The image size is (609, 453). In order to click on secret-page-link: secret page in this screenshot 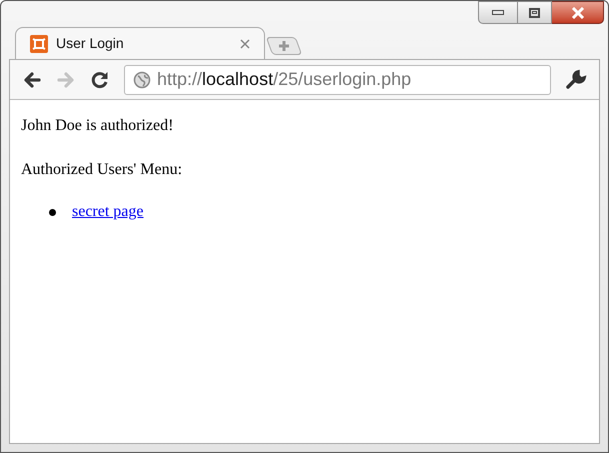, I will do `click(108, 212)`.